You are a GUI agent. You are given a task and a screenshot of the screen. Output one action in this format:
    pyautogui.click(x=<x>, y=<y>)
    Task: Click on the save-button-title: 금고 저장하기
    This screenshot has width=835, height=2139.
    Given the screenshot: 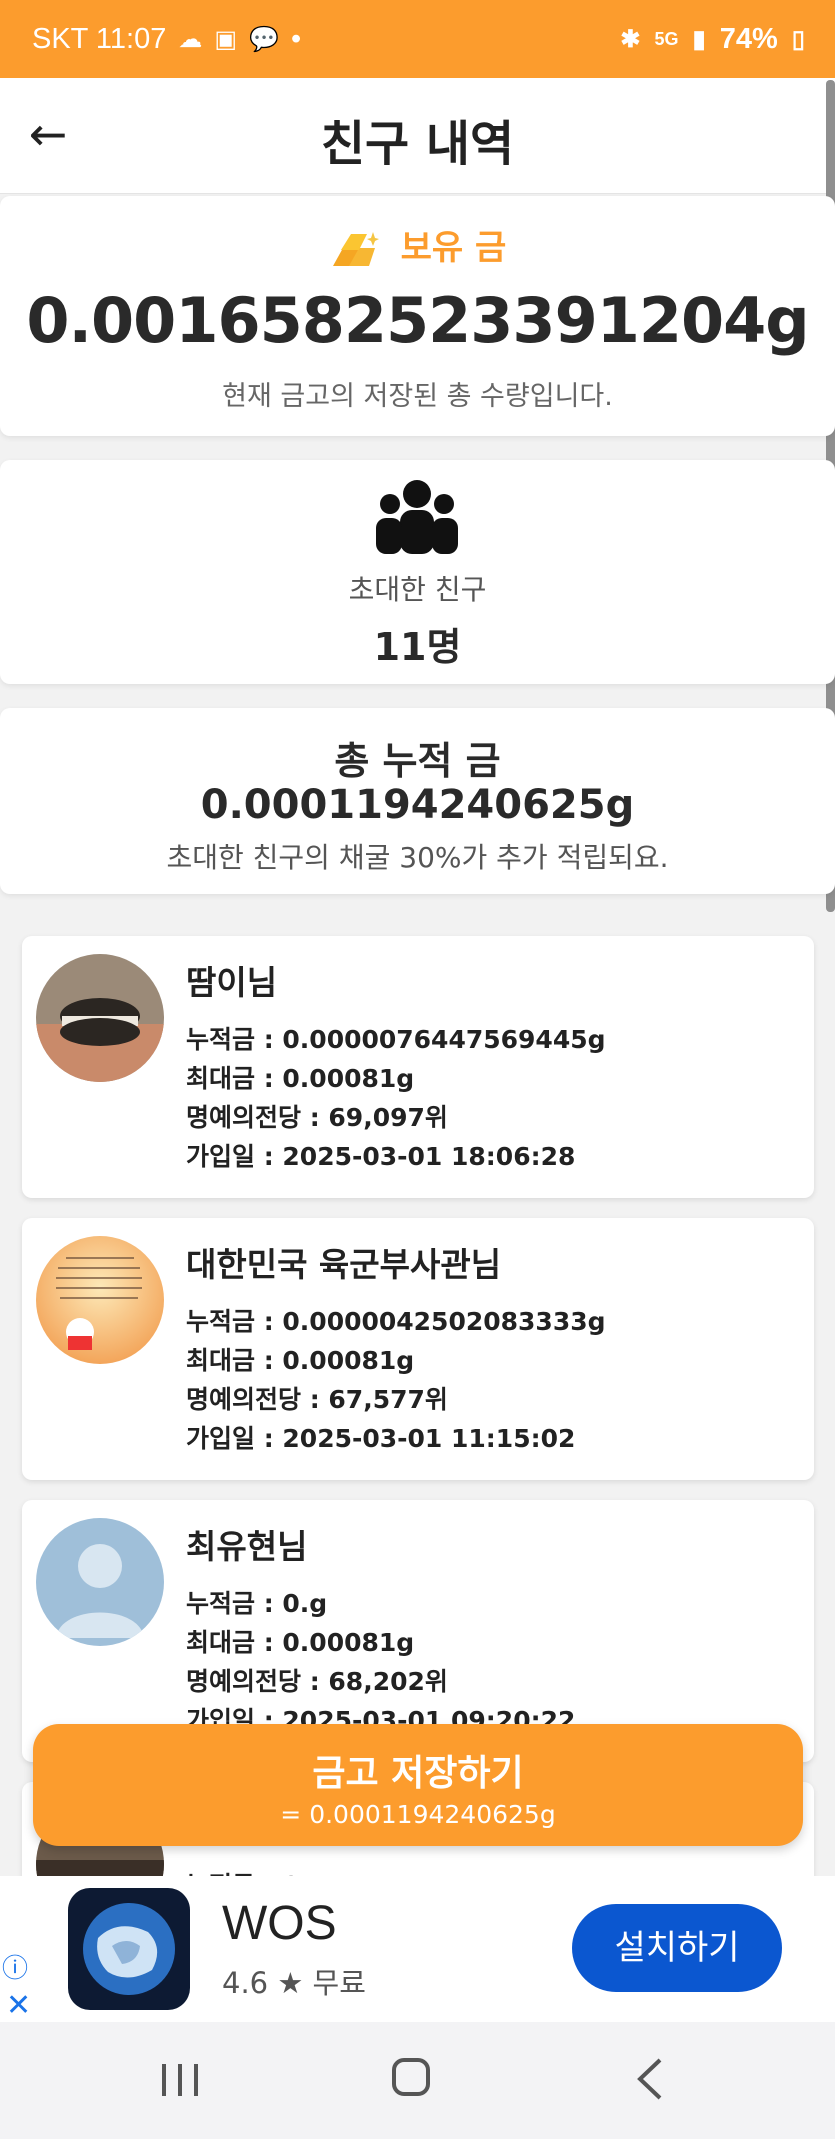 What is the action you would take?
    pyautogui.click(x=418, y=1773)
    